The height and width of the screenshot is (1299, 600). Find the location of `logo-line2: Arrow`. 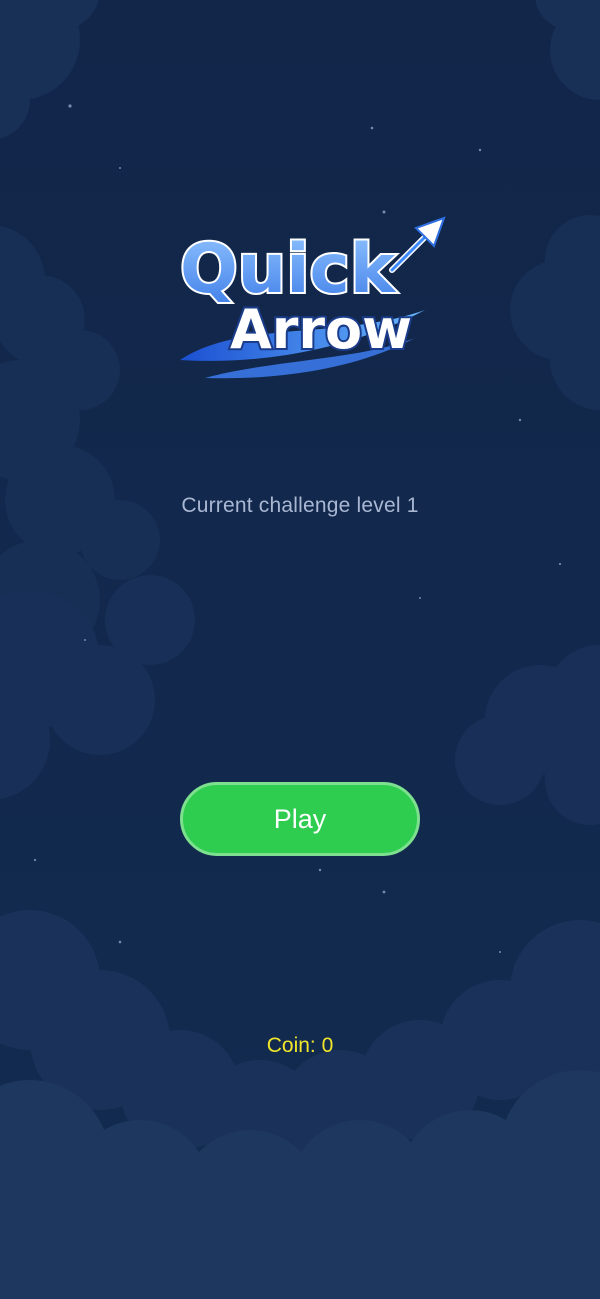

logo-line2: Arrow is located at coordinates (321, 329).